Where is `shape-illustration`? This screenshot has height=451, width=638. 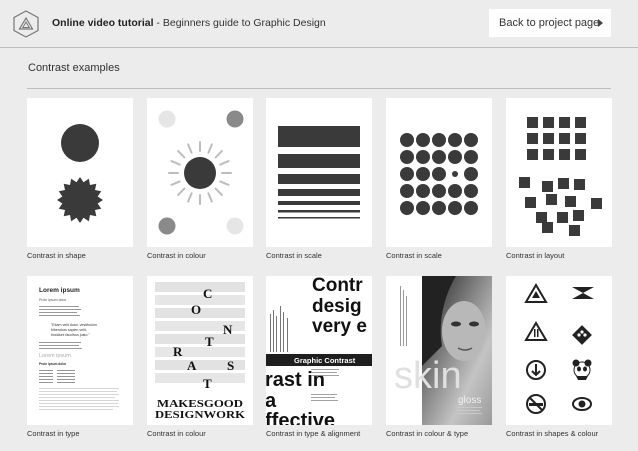
shape-illustration is located at coordinates (80, 173).